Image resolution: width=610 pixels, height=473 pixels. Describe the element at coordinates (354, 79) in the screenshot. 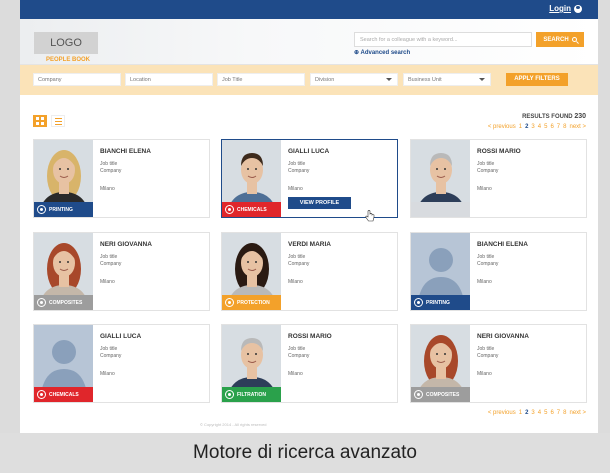

I see `division-select: Division` at that location.